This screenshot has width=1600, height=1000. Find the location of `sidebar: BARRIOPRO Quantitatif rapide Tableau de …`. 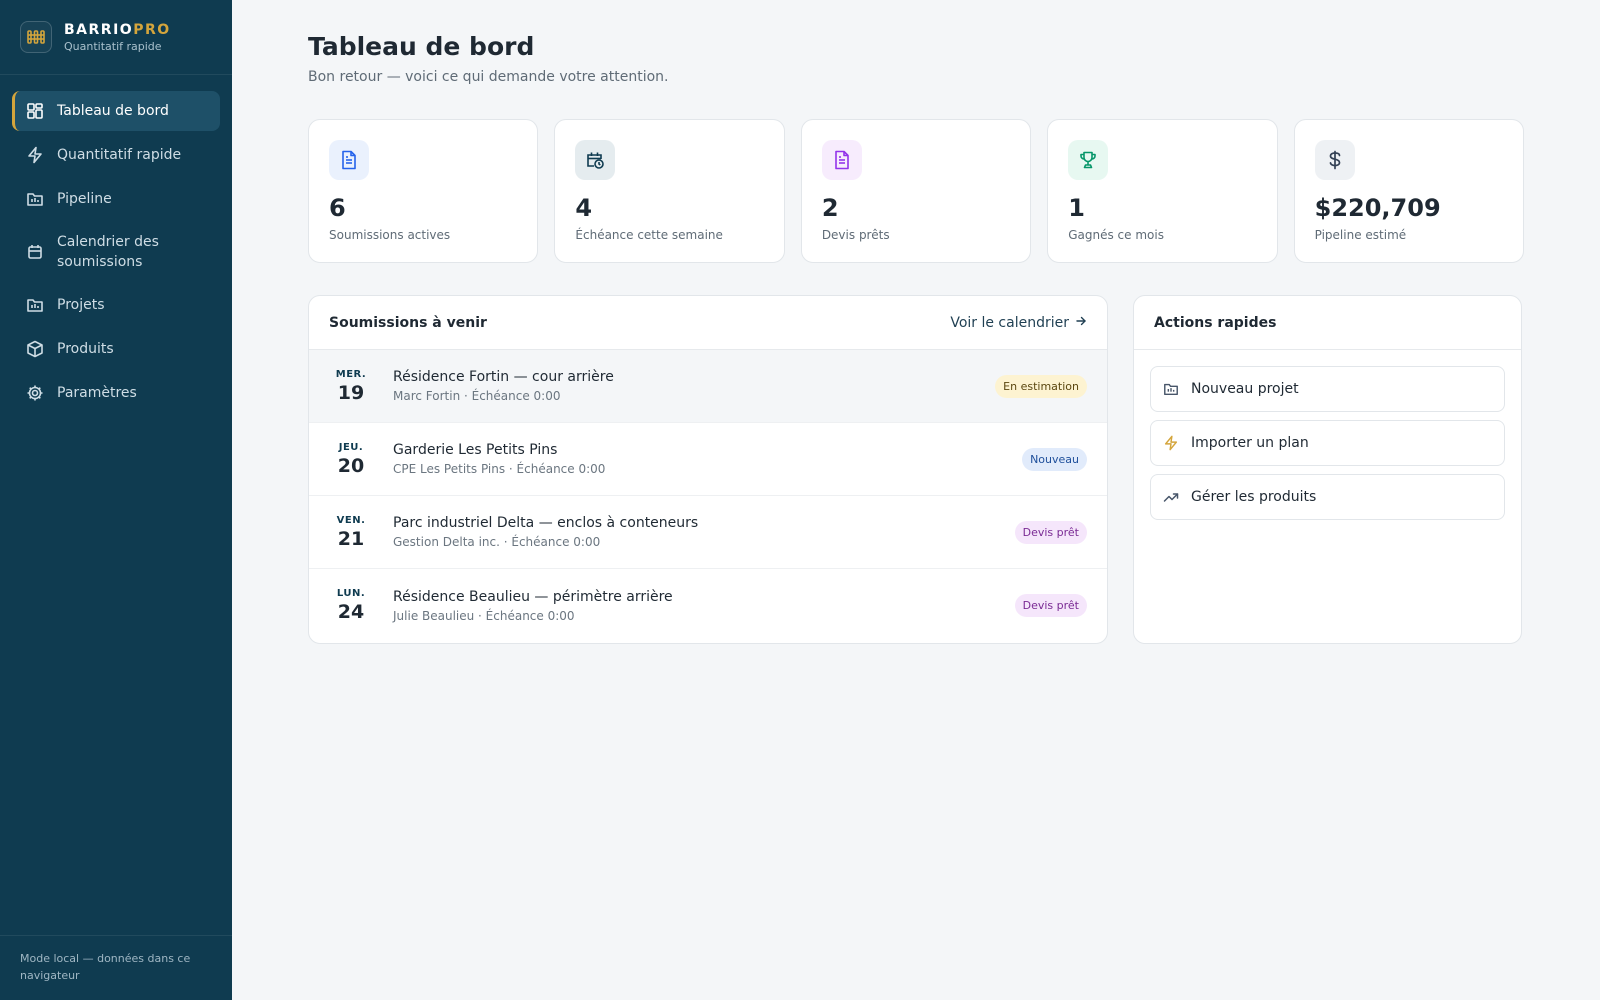

sidebar: BARRIOPRO Quantitatif rapide Tableau de … is located at coordinates (116, 500).